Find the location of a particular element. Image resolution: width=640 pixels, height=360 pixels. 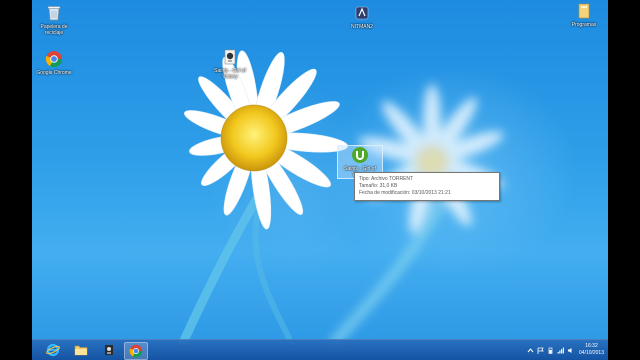

tooltip-modified: Fecha de modificación: 03/10/2013 21:21 is located at coordinates (405, 193).